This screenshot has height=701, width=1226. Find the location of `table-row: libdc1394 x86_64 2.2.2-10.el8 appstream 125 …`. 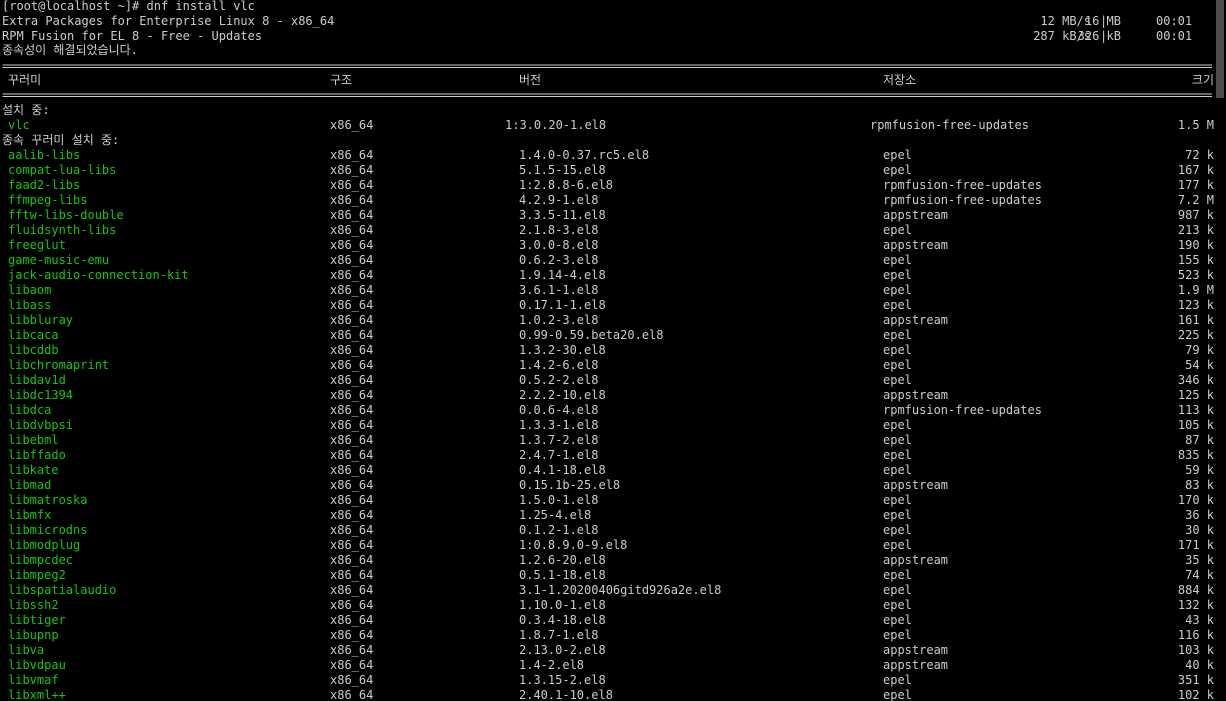

table-row: libdc1394 x86_64 2.2.2-10.el8 appstream 125 … is located at coordinates (607, 395).